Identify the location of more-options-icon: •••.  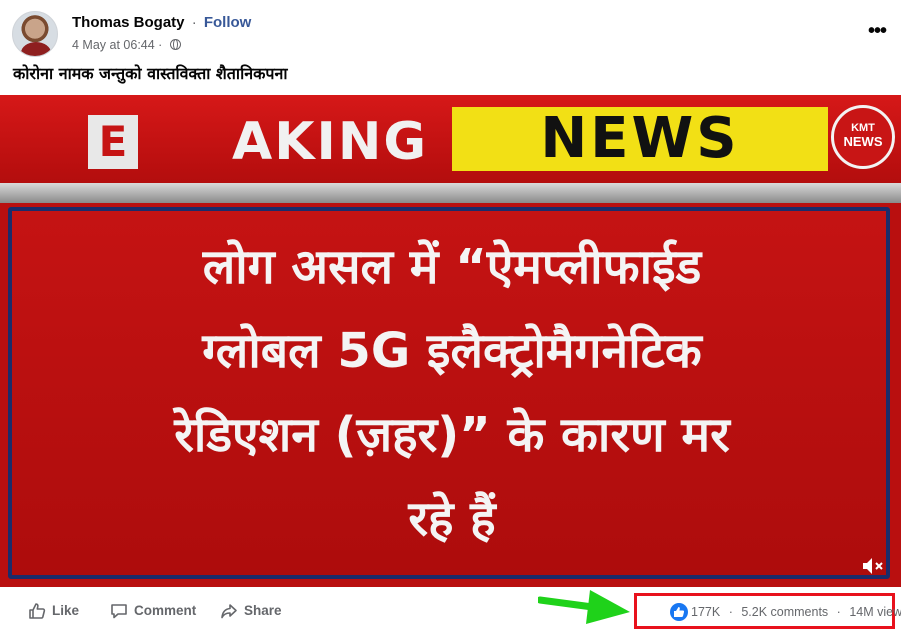
(877, 31).